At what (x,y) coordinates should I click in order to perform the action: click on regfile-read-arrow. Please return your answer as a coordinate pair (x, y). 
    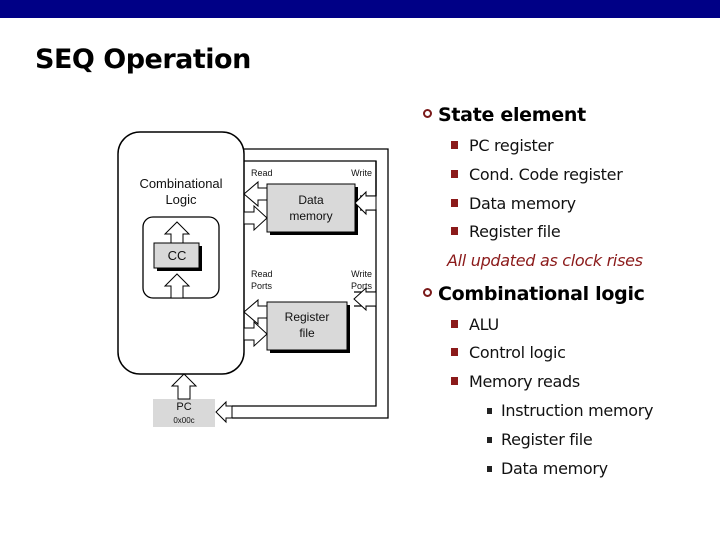
    Looking at the image, I should click on (255, 312).